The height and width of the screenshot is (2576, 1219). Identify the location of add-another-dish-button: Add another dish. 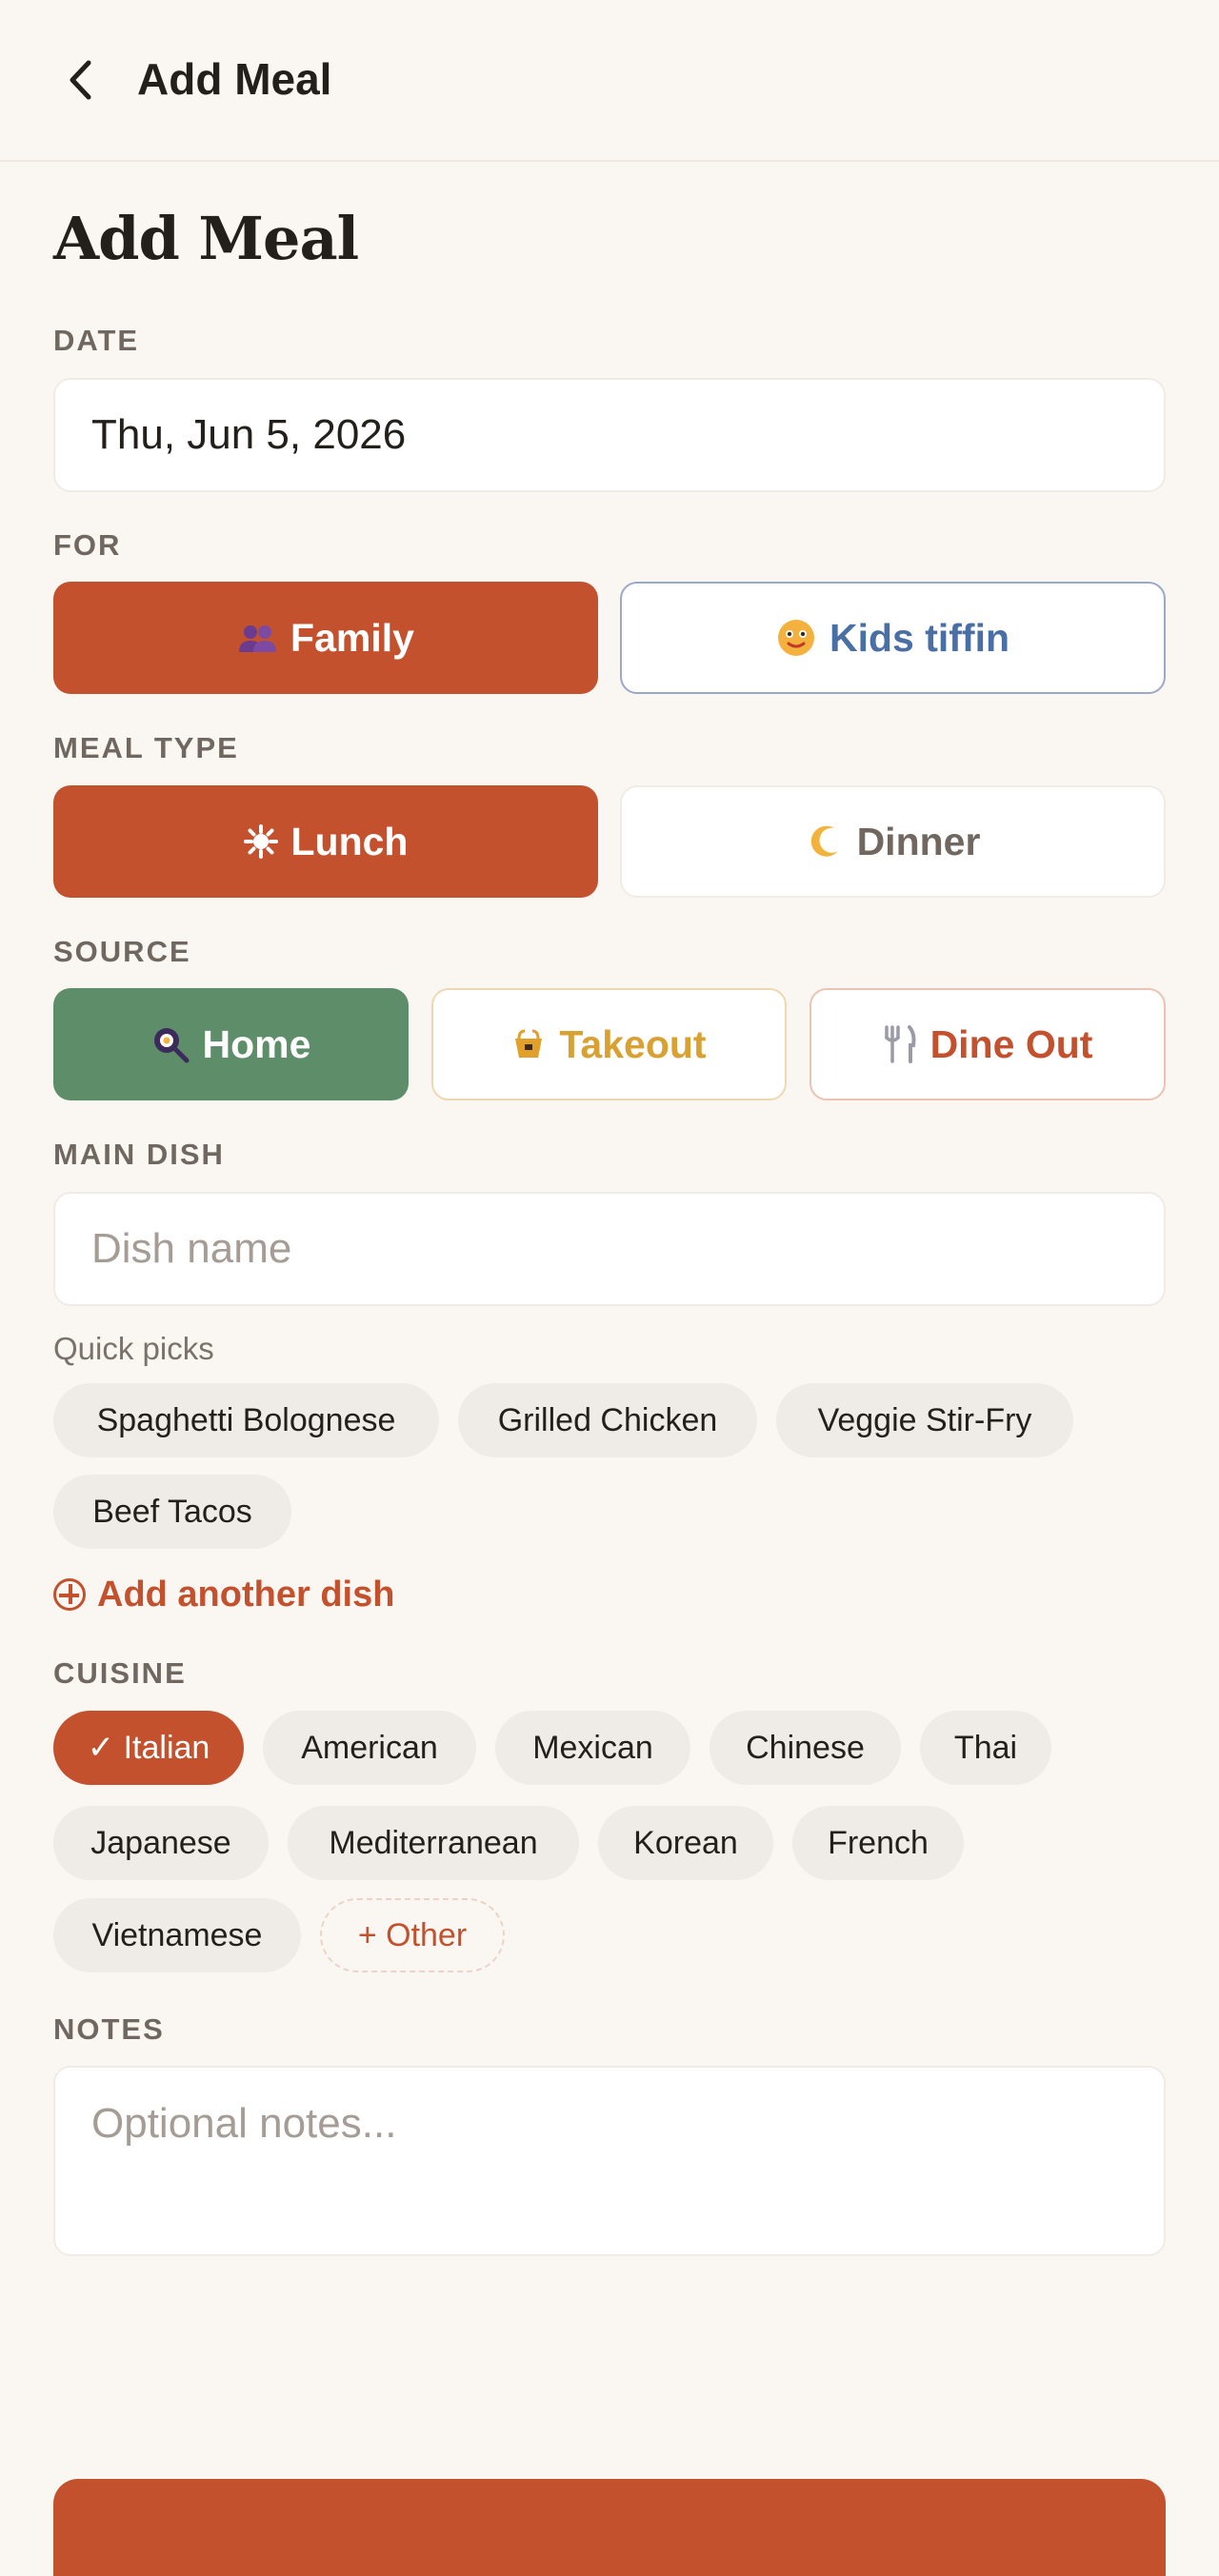
(223, 1594).